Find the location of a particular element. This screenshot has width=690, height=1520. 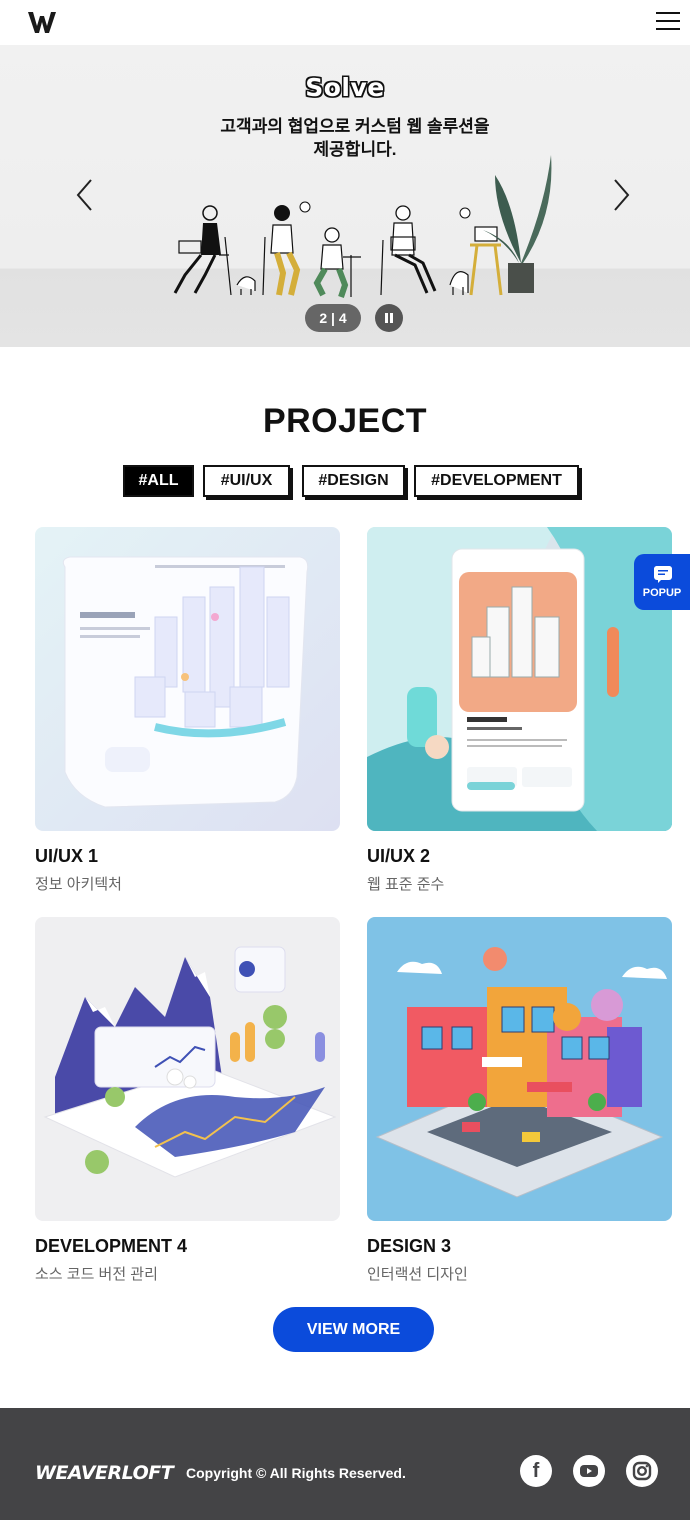

project-card-title: DEVELOPMENT 4 is located at coordinates (111, 1246).